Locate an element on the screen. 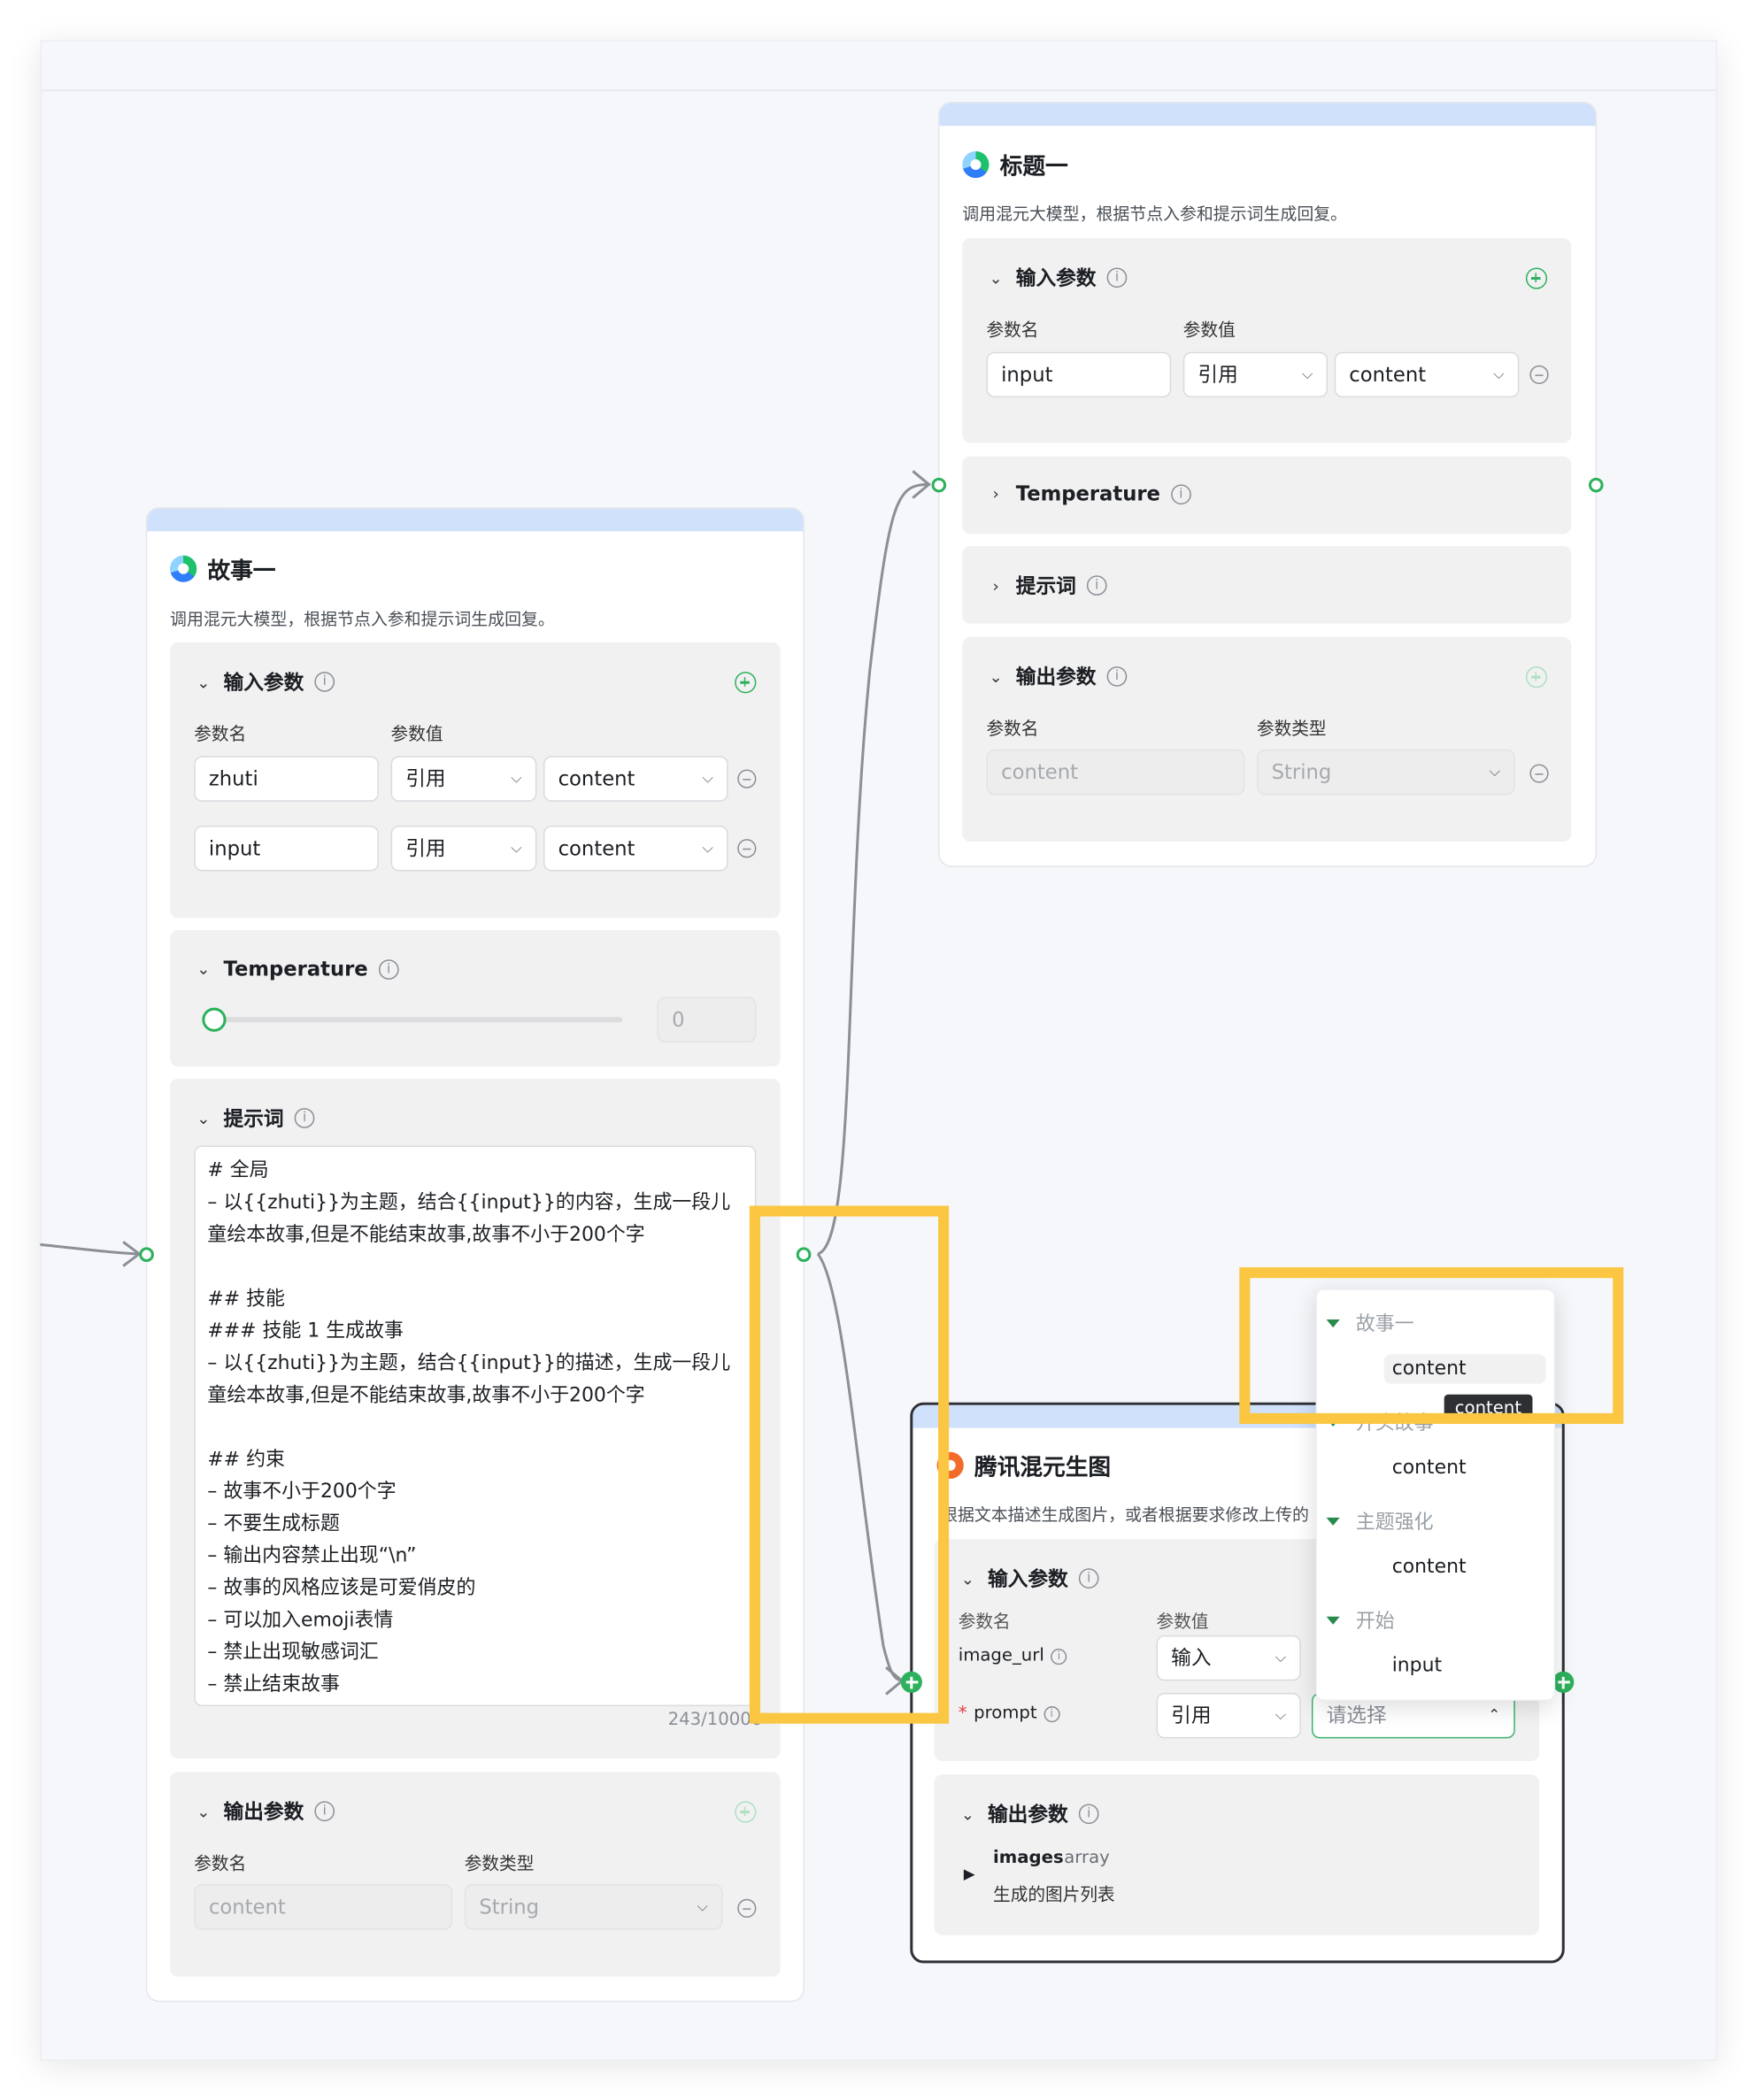 The image size is (1756, 2100). temperature-slider-track is located at coordinates (418, 1020).